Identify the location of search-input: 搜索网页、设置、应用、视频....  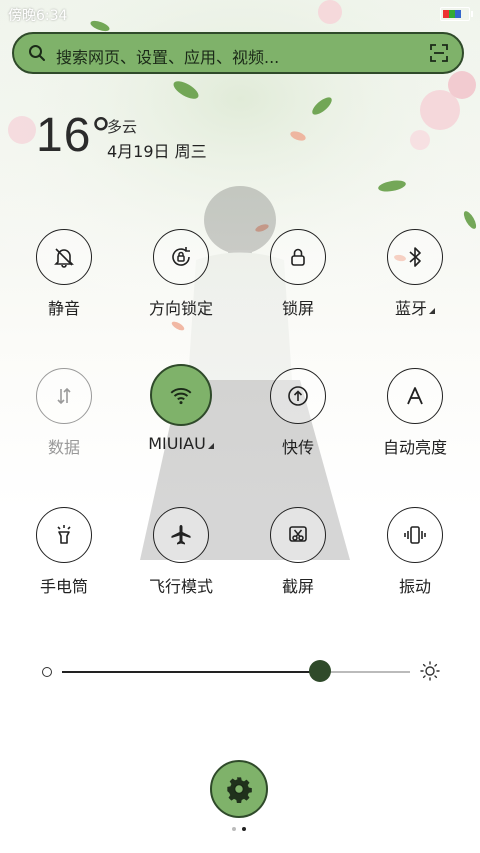
(167, 56).